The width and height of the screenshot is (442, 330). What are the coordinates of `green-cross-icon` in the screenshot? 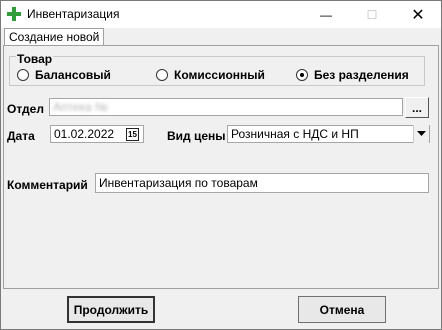 It's located at (14, 14).